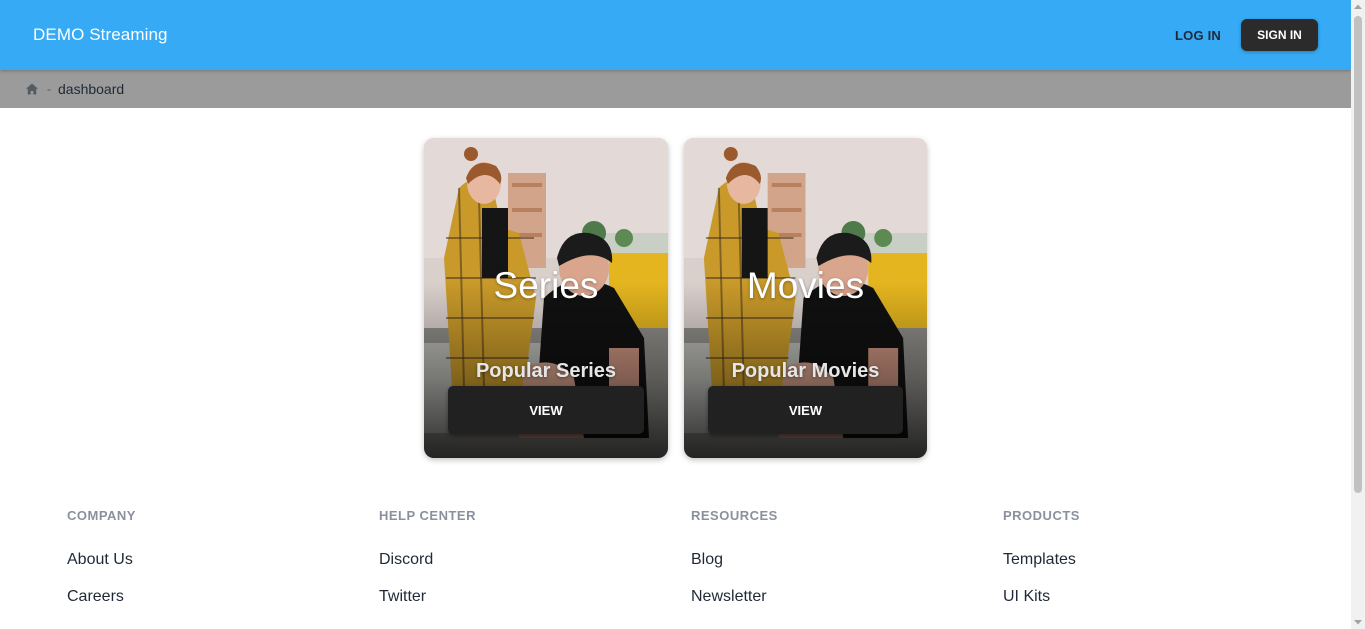 This screenshot has height=629, width=1365. I want to click on footer-heading: COMPANY, so click(101, 515).